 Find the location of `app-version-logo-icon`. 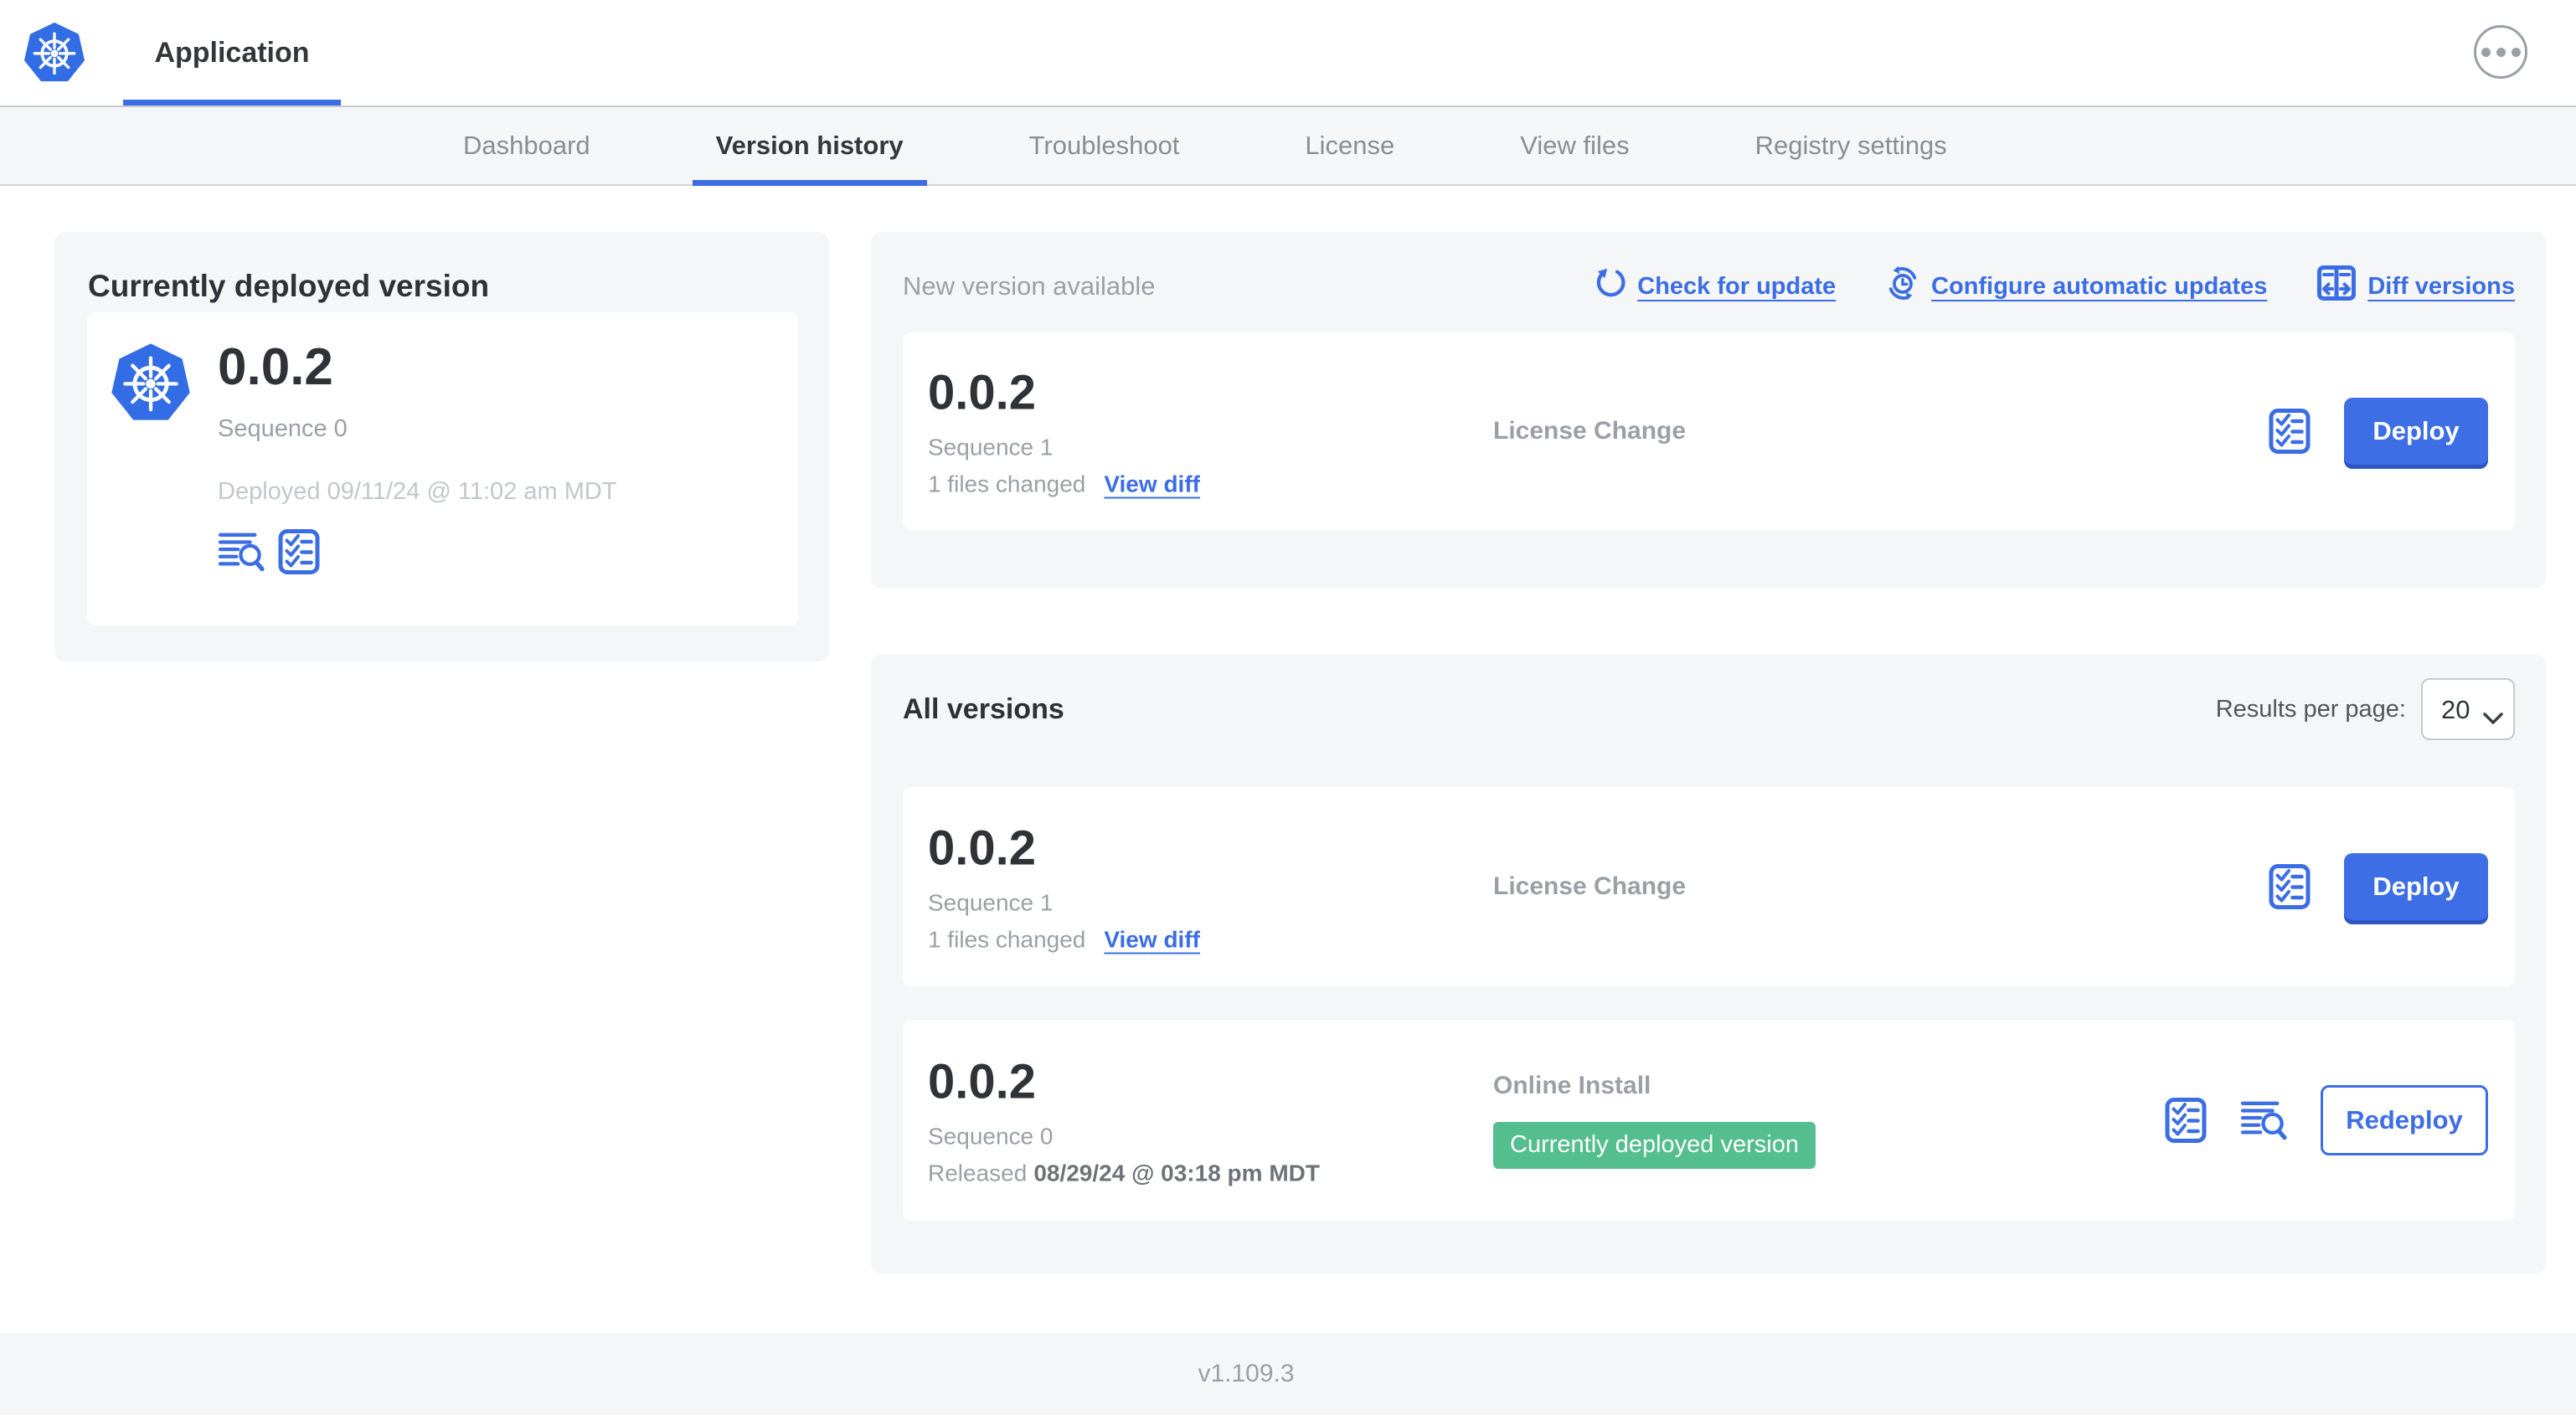

app-version-logo-icon is located at coordinates (151, 382).